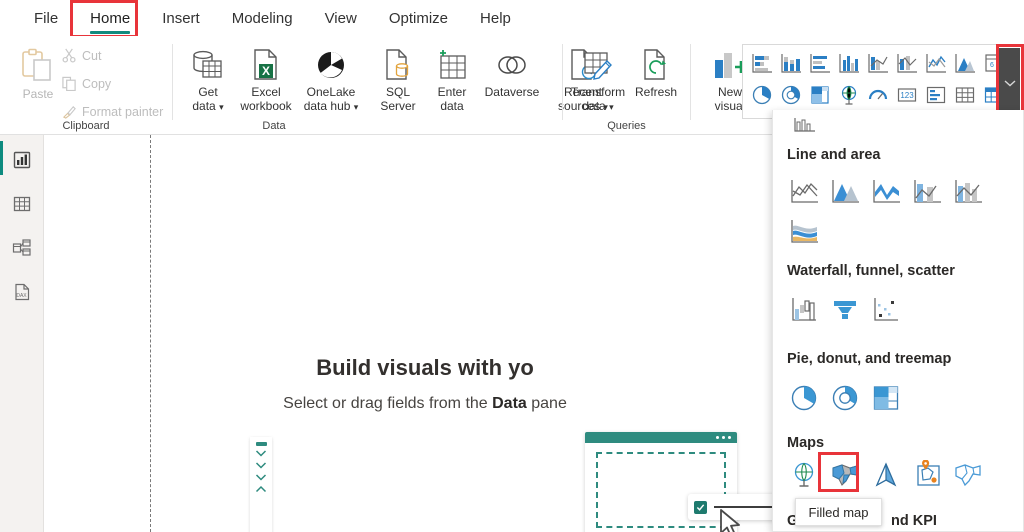 This screenshot has height=532, width=1024. I want to click on flyout-area-chart-icon, so click(844, 192).